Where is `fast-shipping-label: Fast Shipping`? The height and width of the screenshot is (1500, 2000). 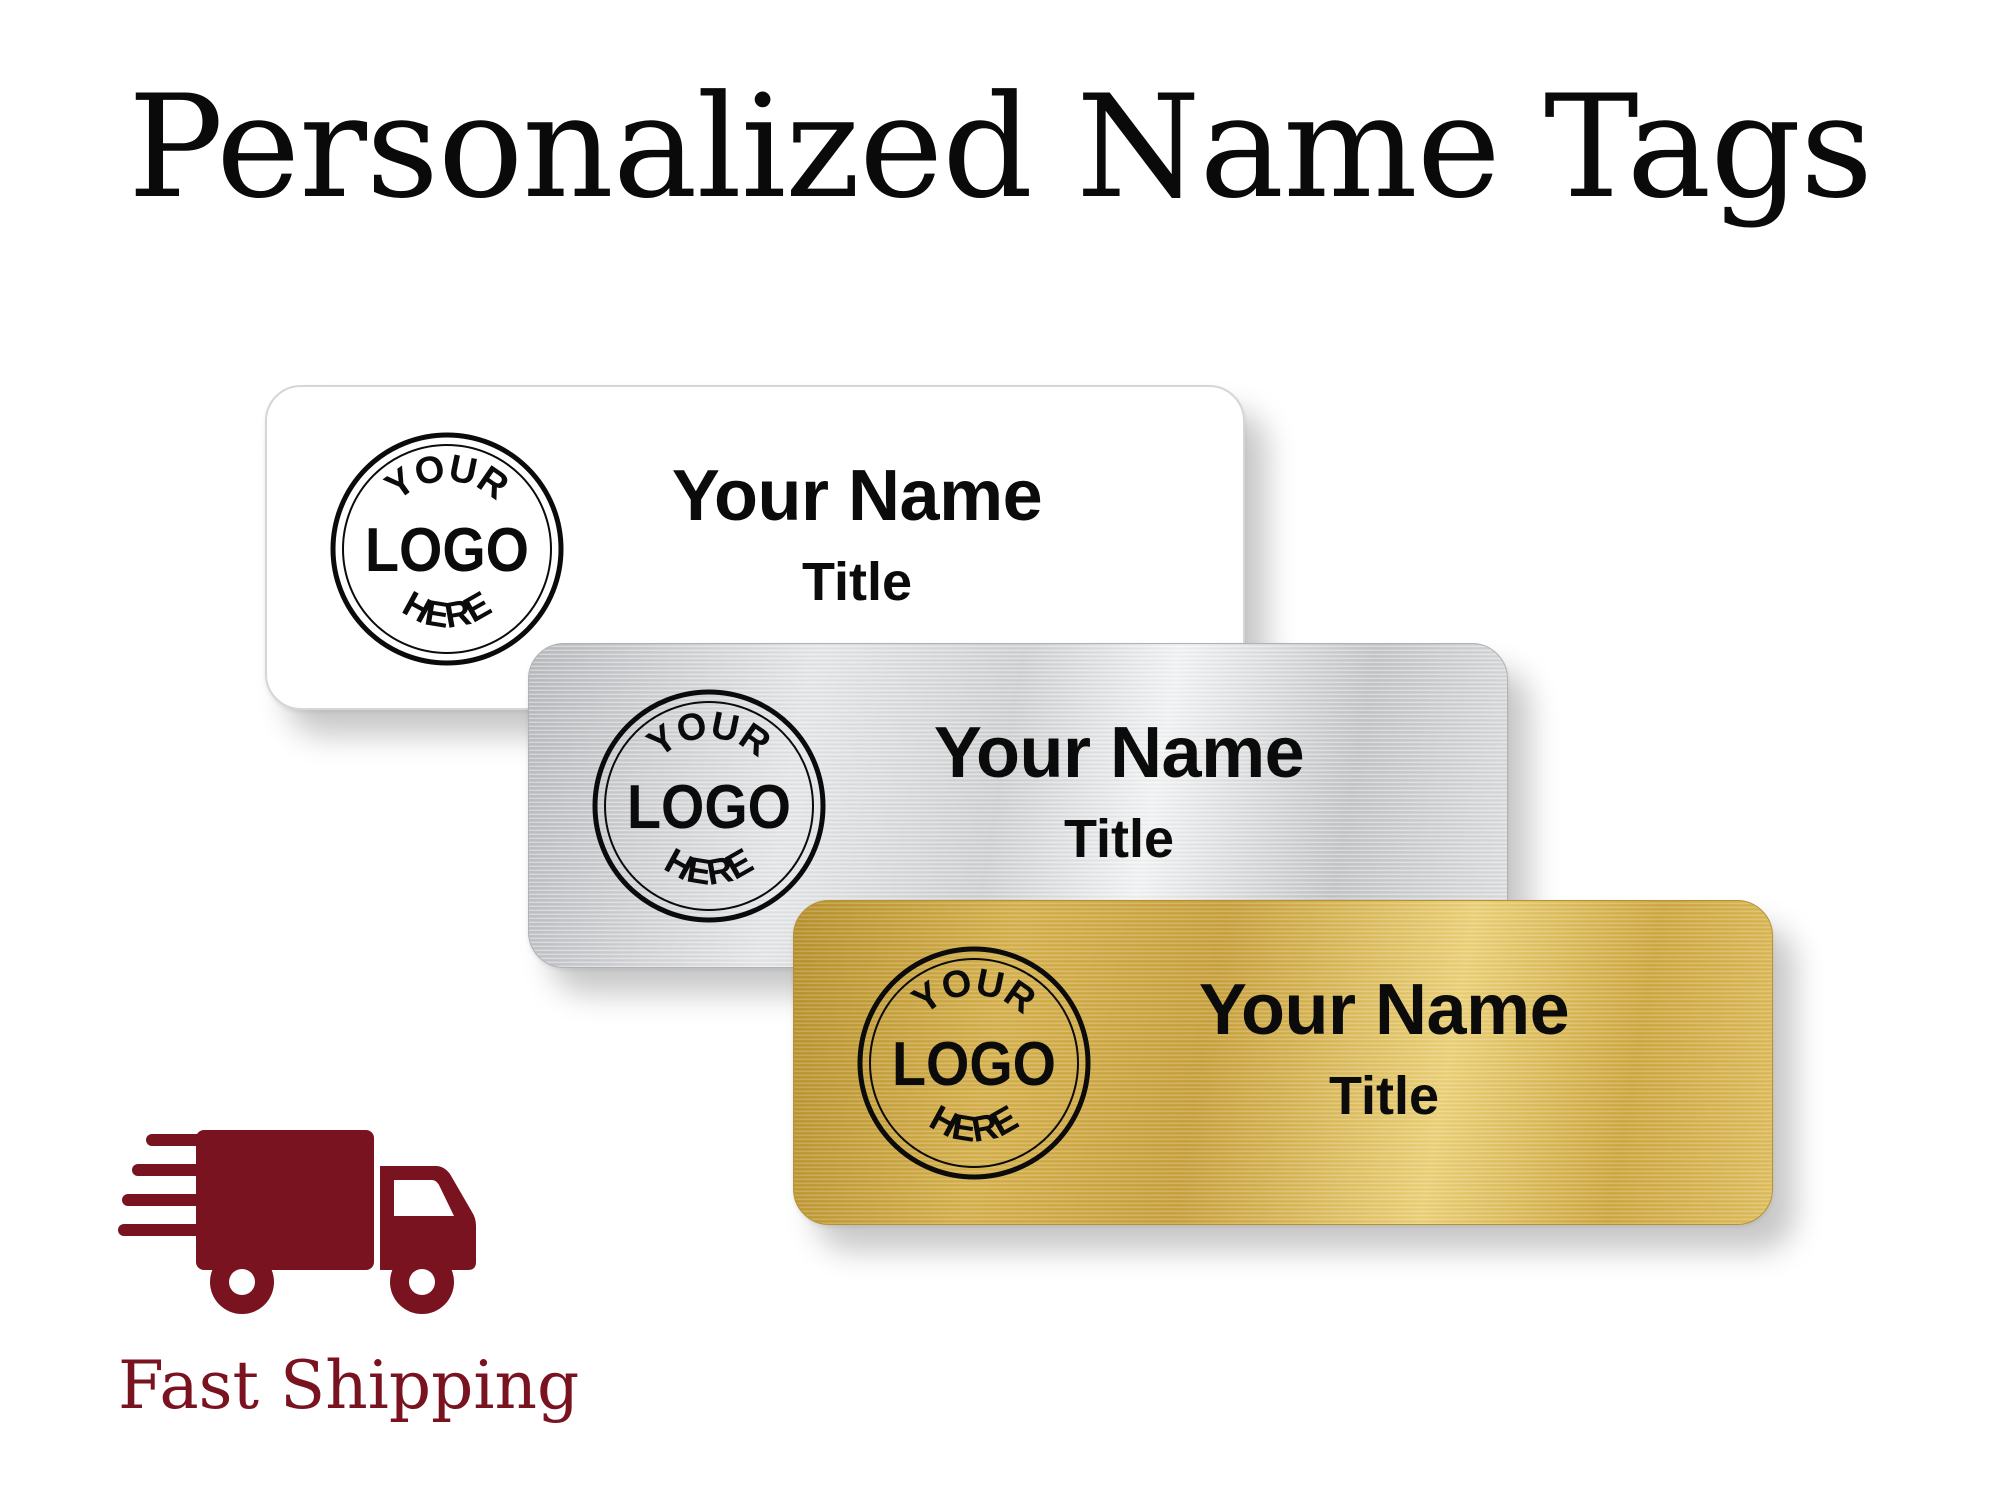 fast-shipping-label: Fast Shipping is located at coordinates (349, 1385).